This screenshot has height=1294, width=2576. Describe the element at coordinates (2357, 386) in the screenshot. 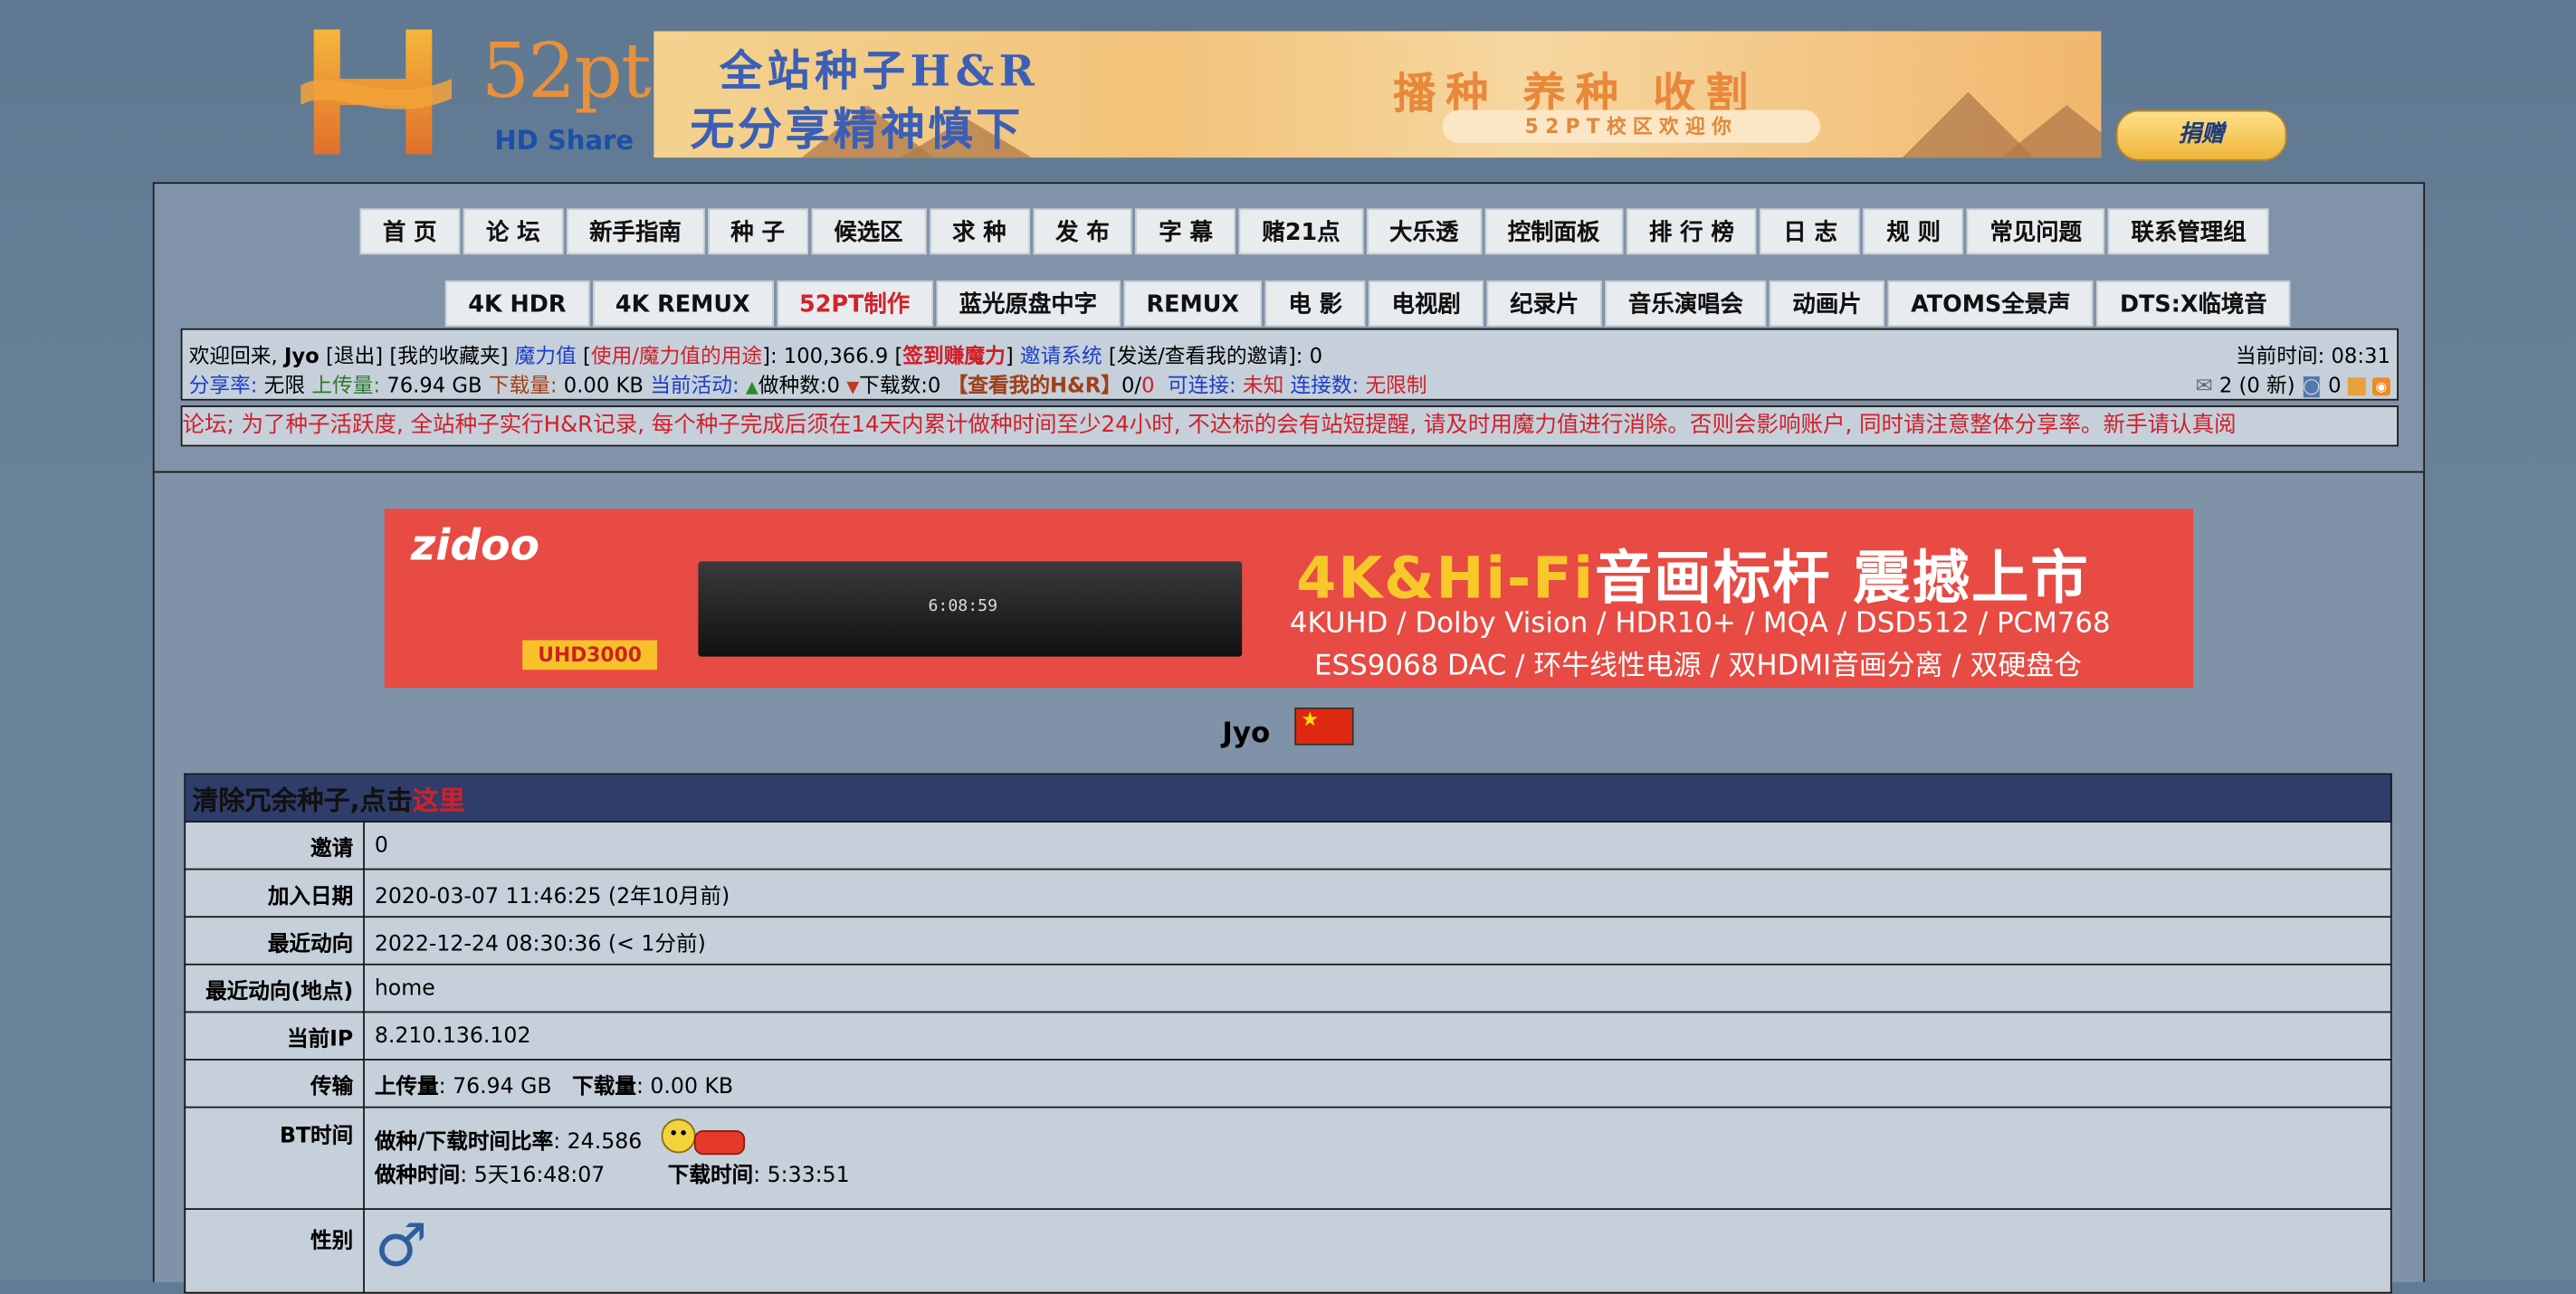

I see `friends-icon` at that location.